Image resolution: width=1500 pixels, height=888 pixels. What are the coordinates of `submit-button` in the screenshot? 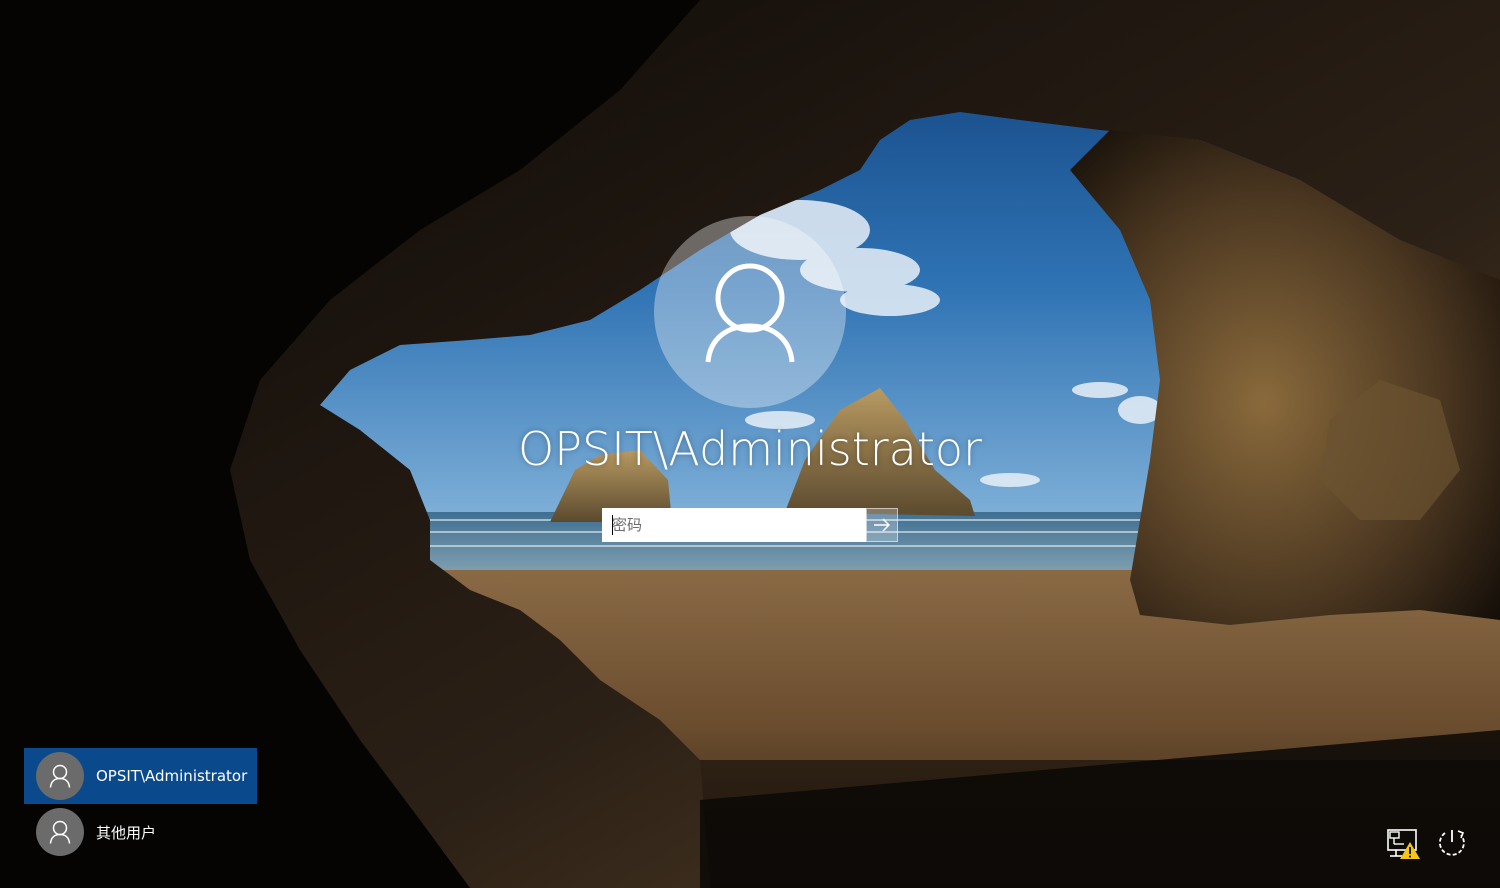 It's located at (882, 525).